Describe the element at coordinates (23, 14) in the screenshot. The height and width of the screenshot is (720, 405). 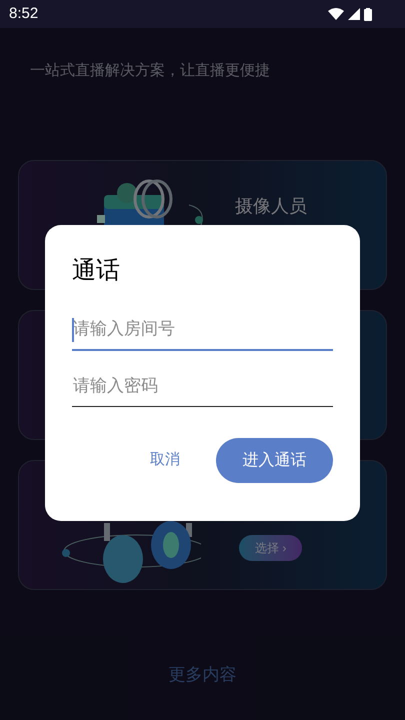
I see `status-time: 8:52` at that location.